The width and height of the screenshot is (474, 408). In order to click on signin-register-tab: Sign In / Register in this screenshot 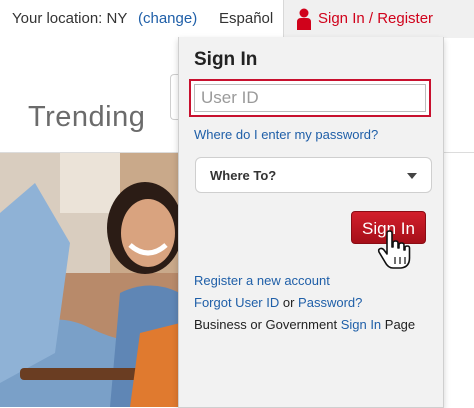, I will do `click(378, 19)`.